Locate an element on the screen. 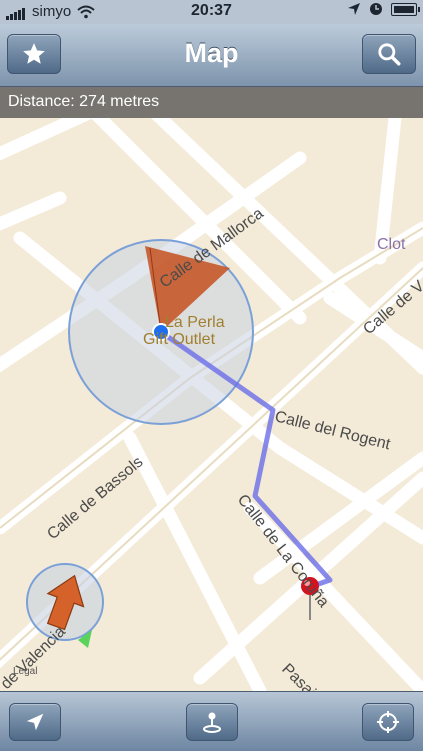 The width and height of the screenshot is (423, 751). status-right is located at coordinates (383, 9).